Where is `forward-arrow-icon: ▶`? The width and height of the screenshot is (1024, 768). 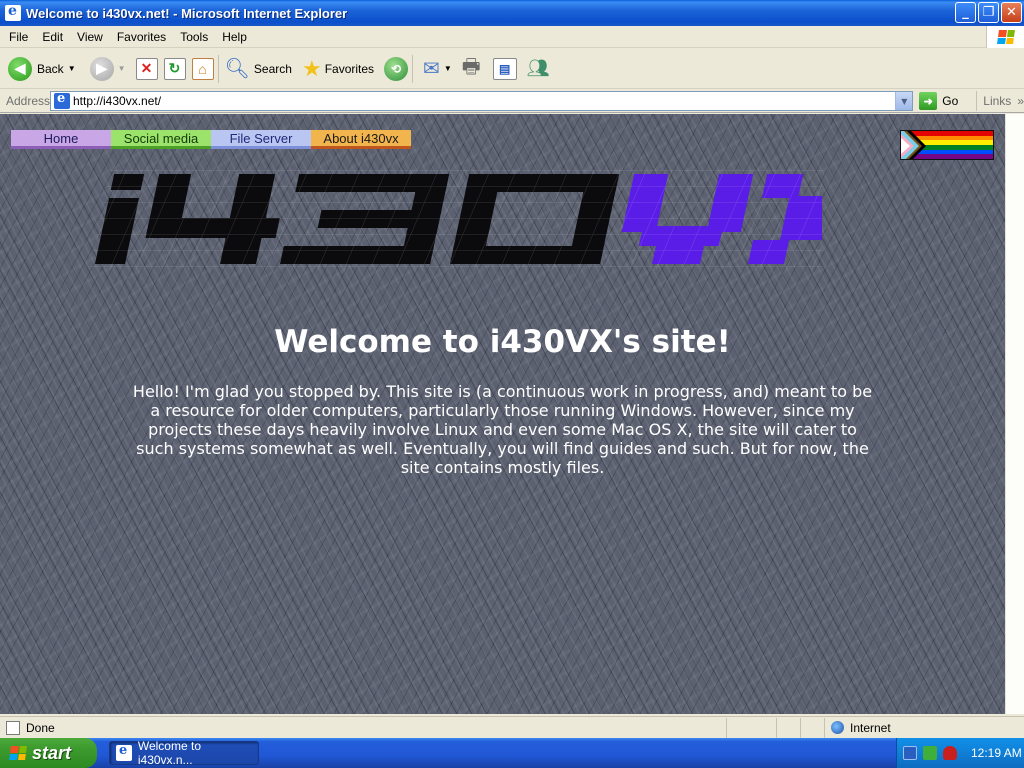 forward-arrow-icon: ▶ is located at coordinates (101, 68).